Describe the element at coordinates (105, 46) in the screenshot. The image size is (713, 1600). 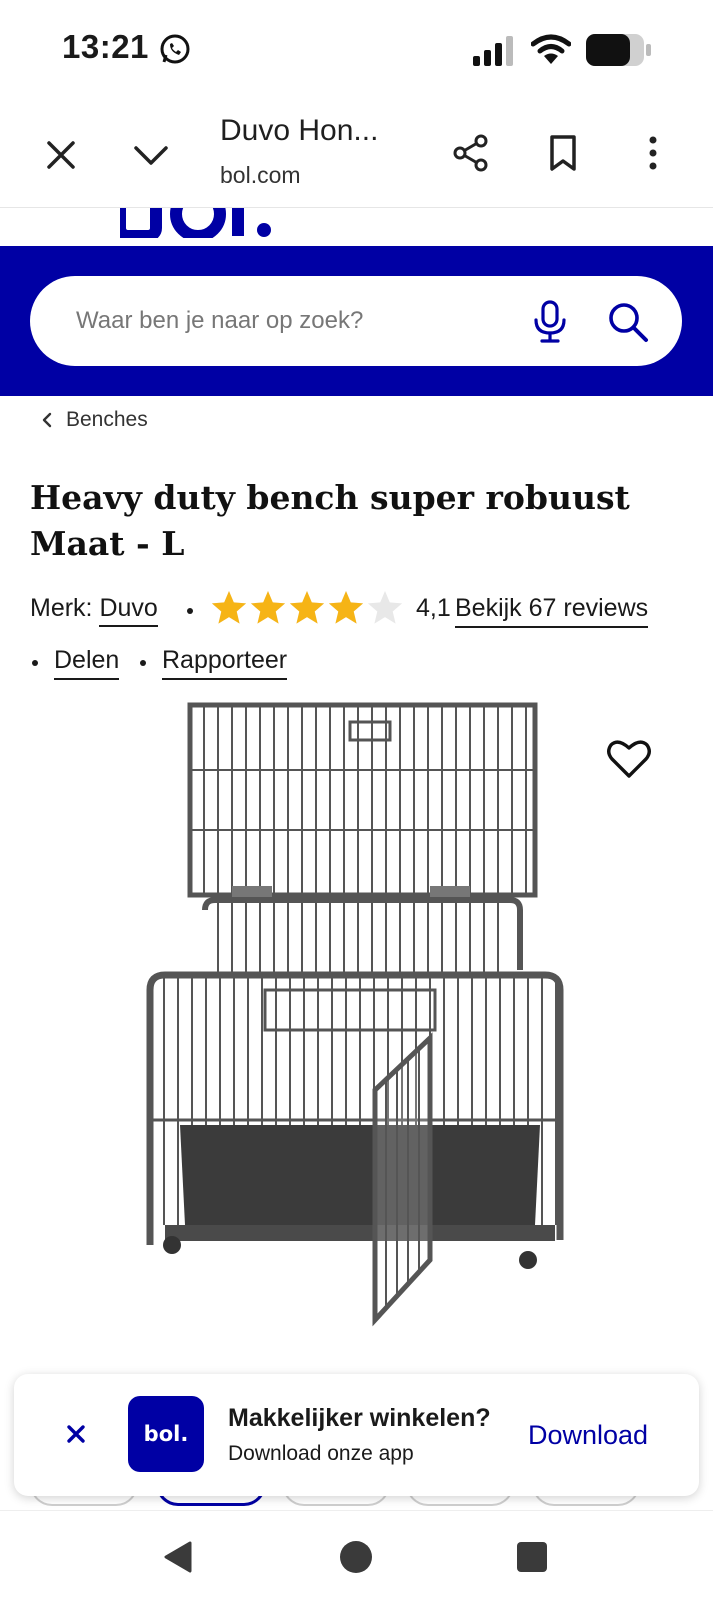
I see `status-time: 13:21` at that location.